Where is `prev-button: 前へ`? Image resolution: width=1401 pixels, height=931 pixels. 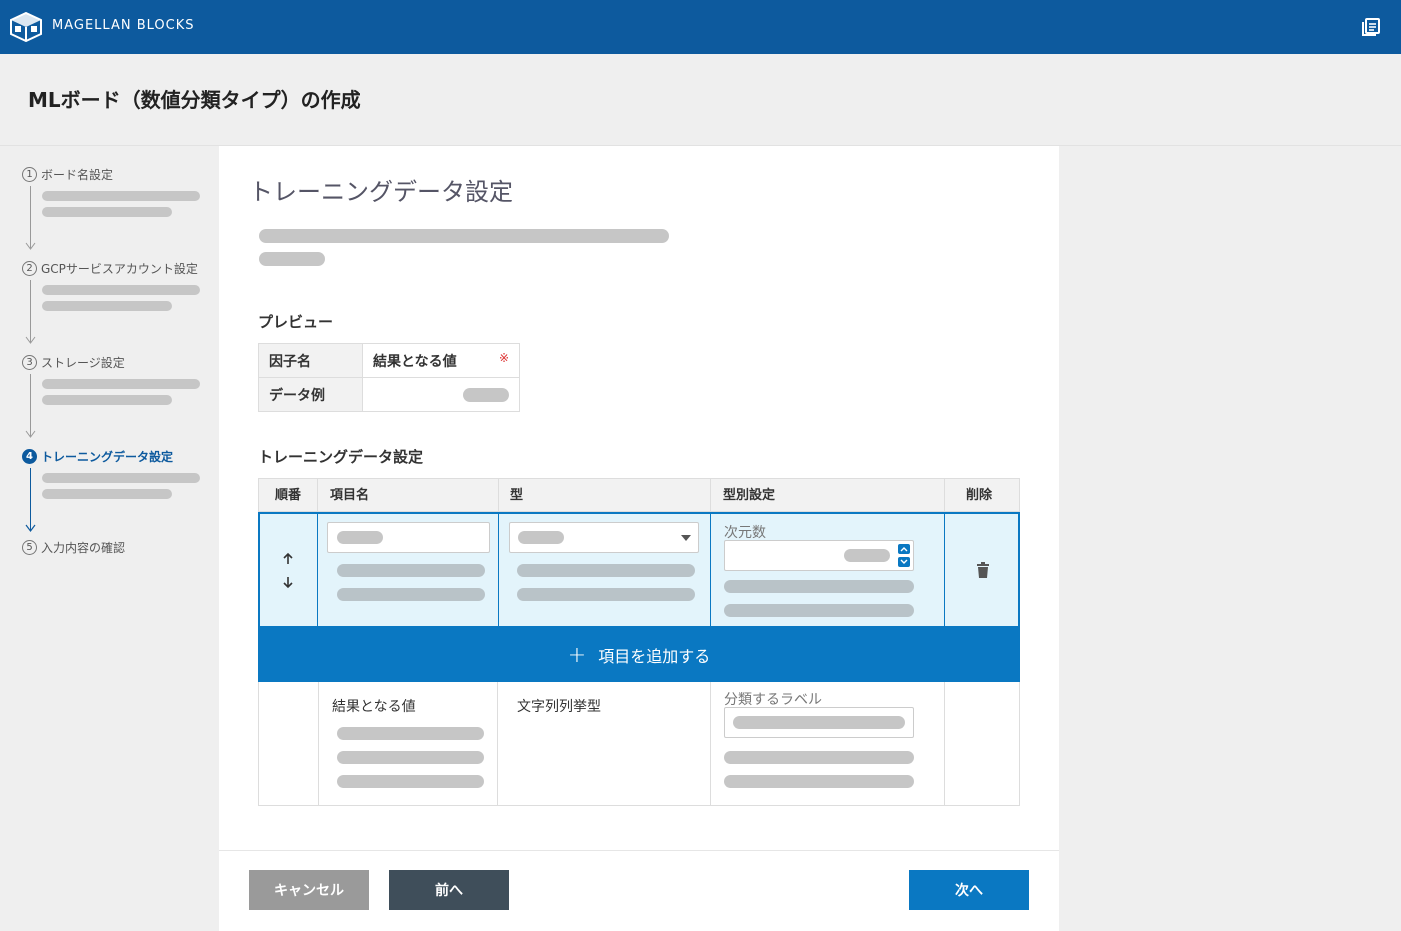
prev-button: 前へ is located at coordinates (449, 890).